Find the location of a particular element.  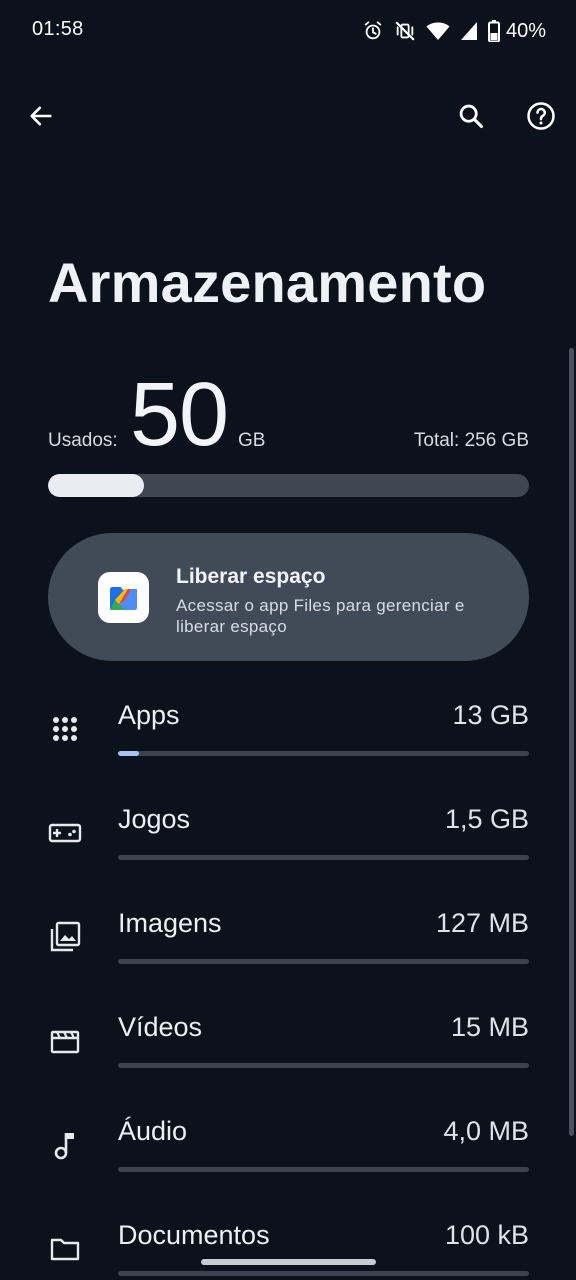

category-documents: Documentos 100 kB is located at coordinates (288, 1245).